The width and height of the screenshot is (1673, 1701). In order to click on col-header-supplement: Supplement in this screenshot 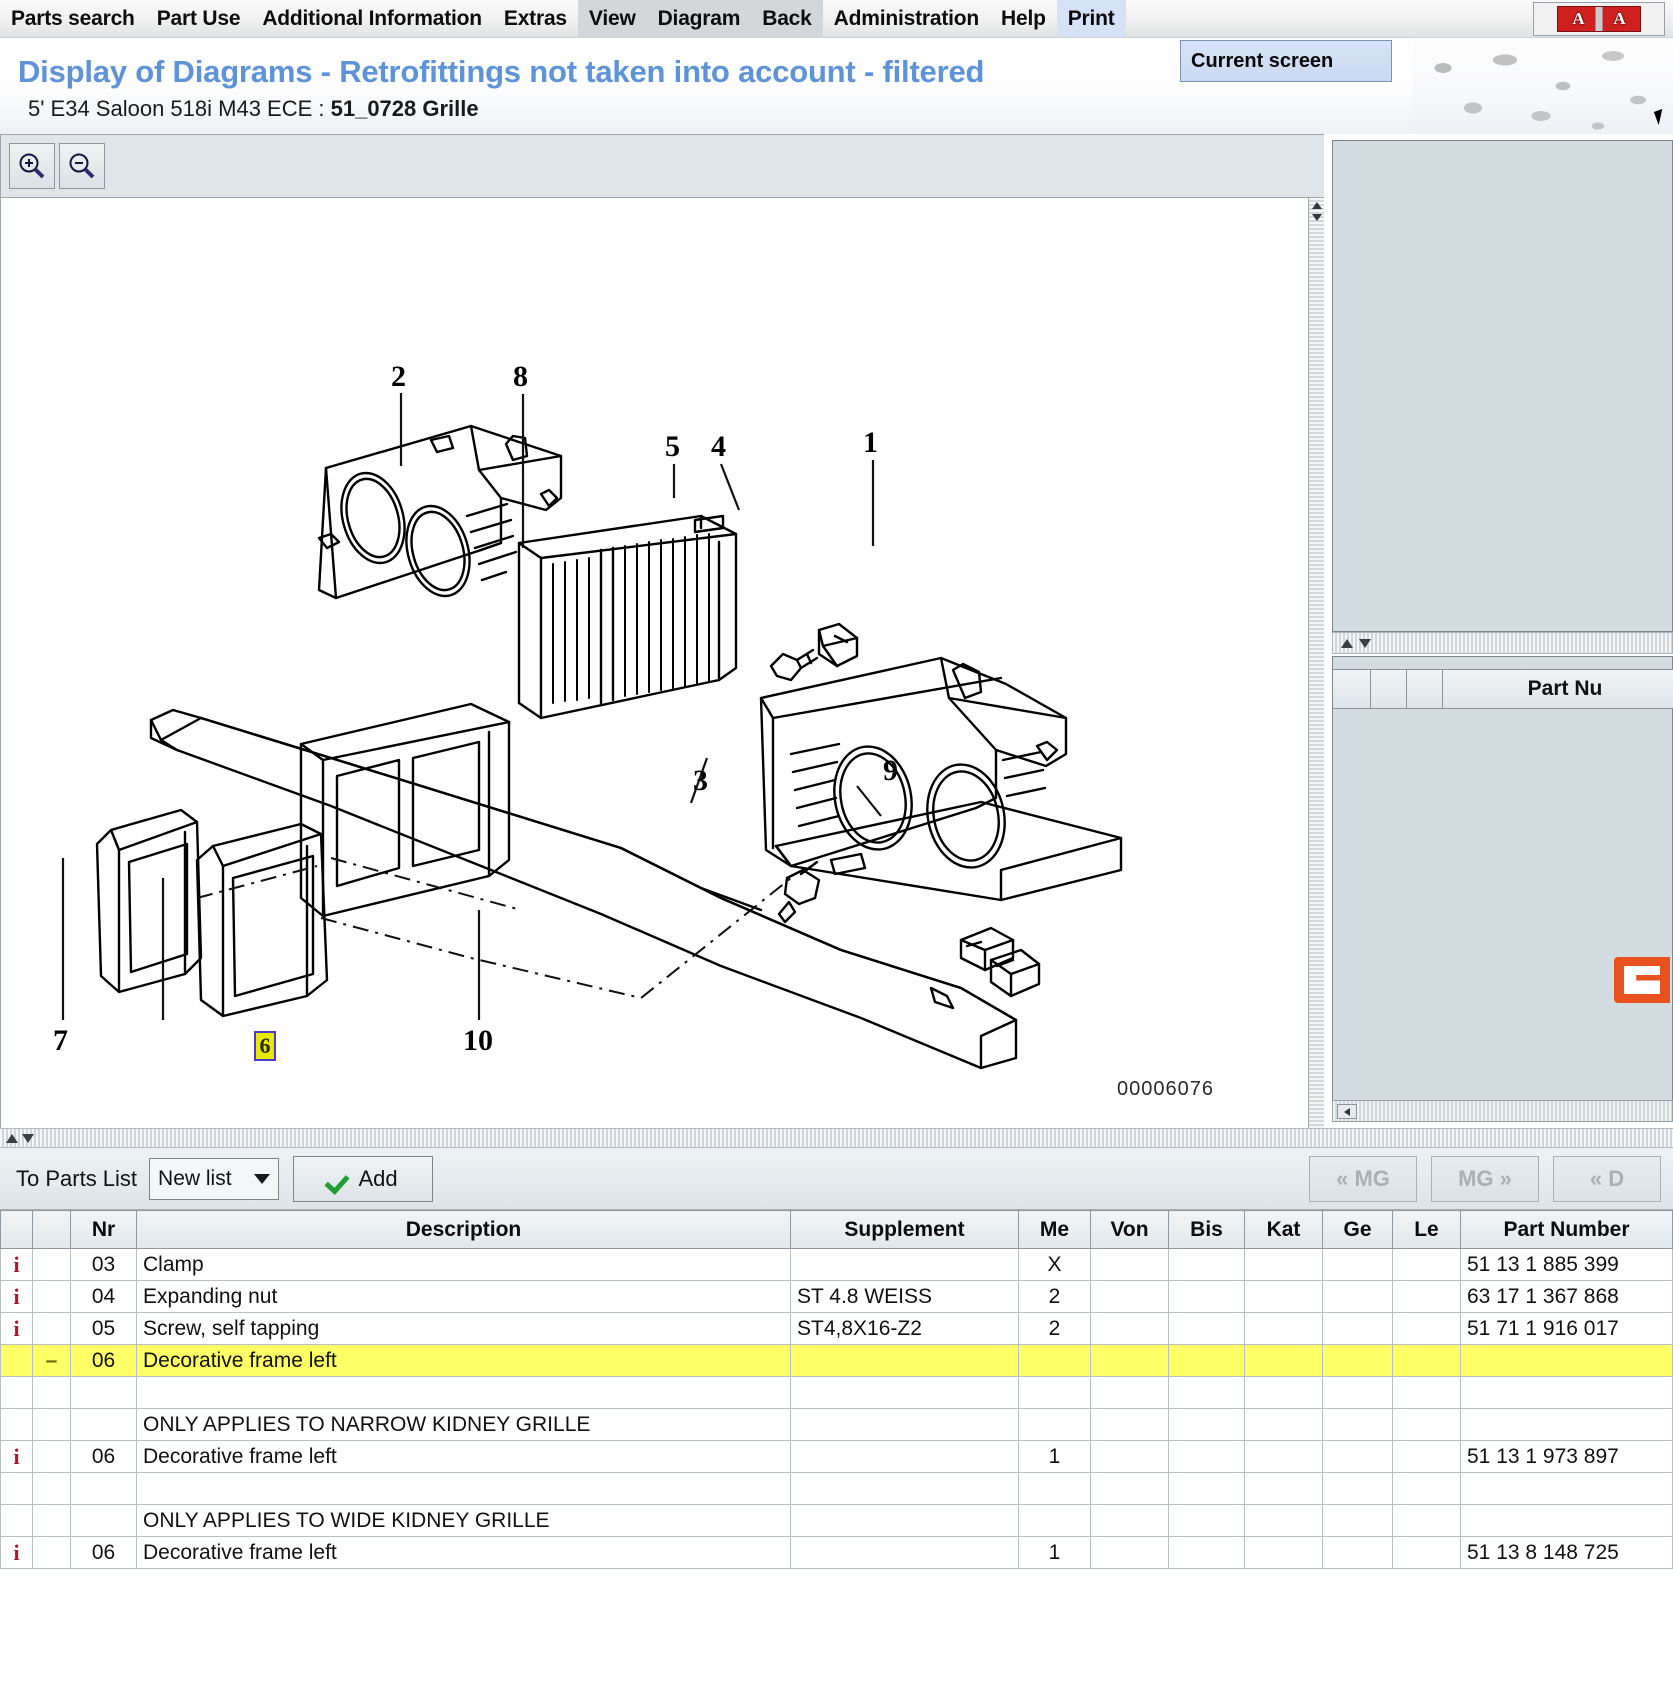, I will do `click(904, 1229)`.